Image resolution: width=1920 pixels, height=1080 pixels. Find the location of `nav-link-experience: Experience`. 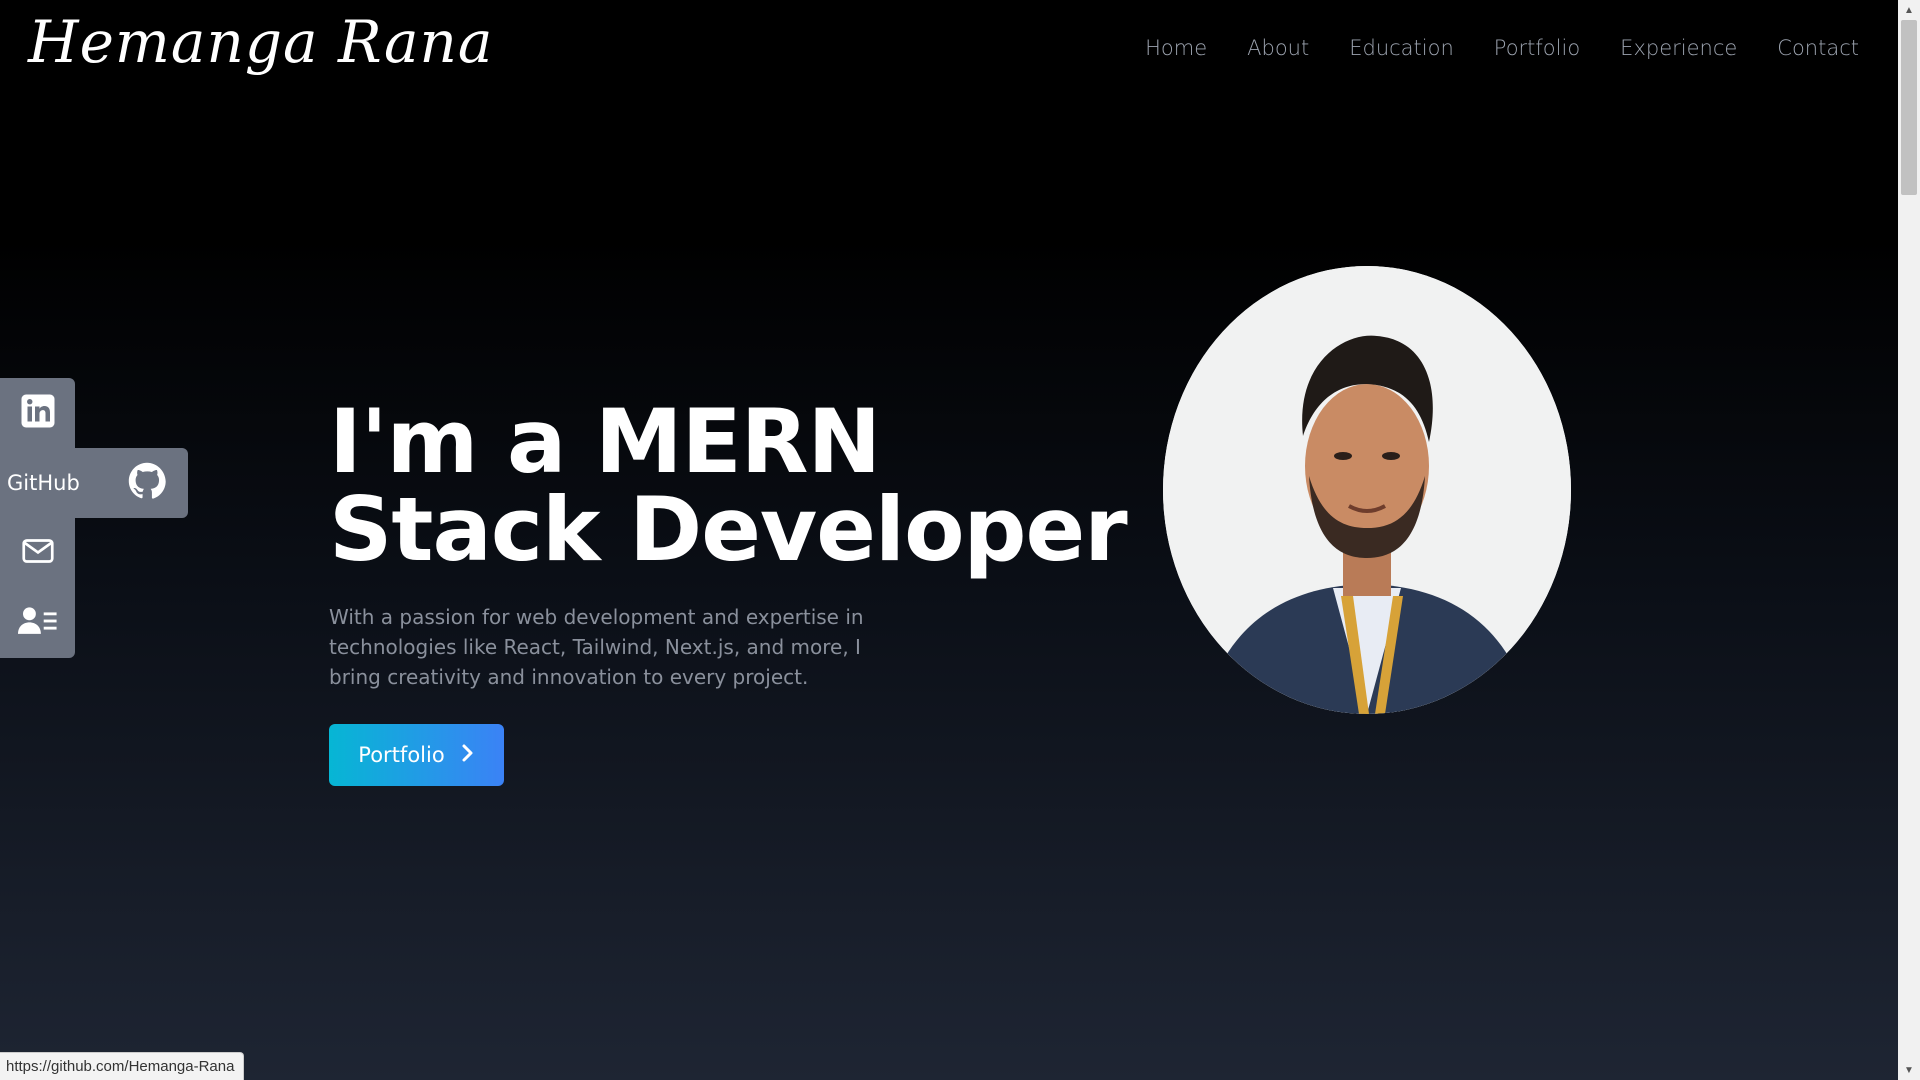

nav-link-experience: Experience is located at coordinates (1678, 48).